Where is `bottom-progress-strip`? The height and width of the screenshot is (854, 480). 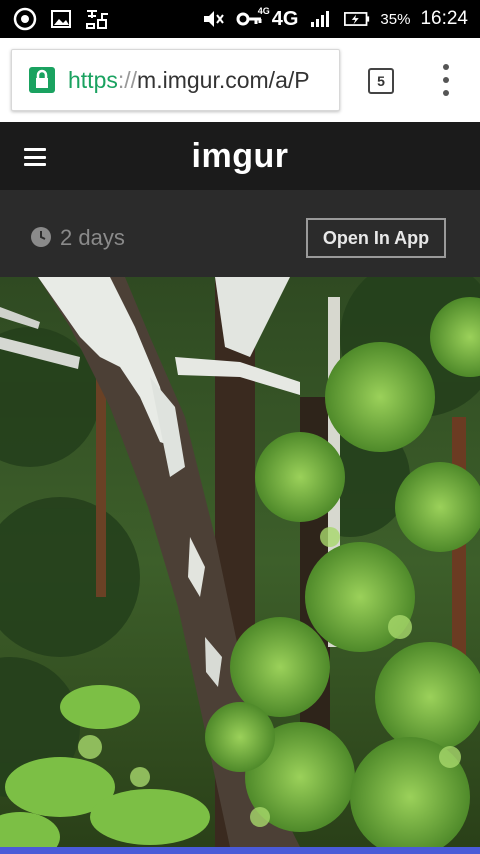 bottom-progress-strip is located at coordinates (240, 850).